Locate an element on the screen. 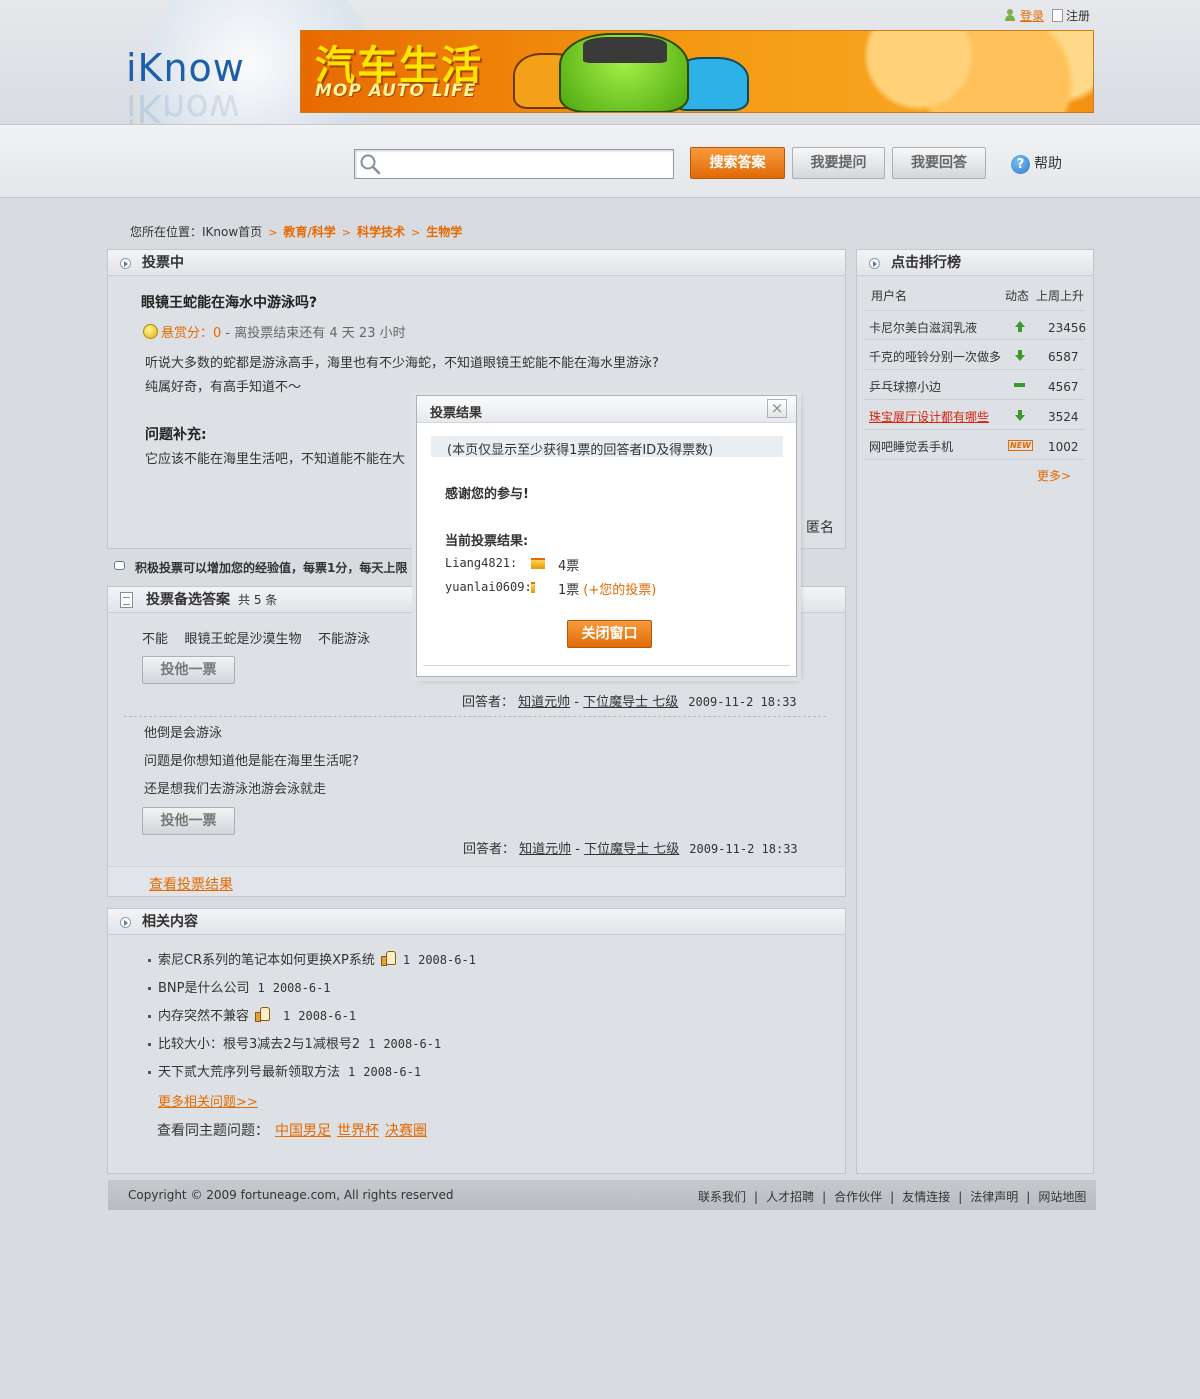 Image resolution: width=1200 pixels, height=1399 pixels. footer-link-sitemap: 网站地图 is located at coordinates (1062, 1197).